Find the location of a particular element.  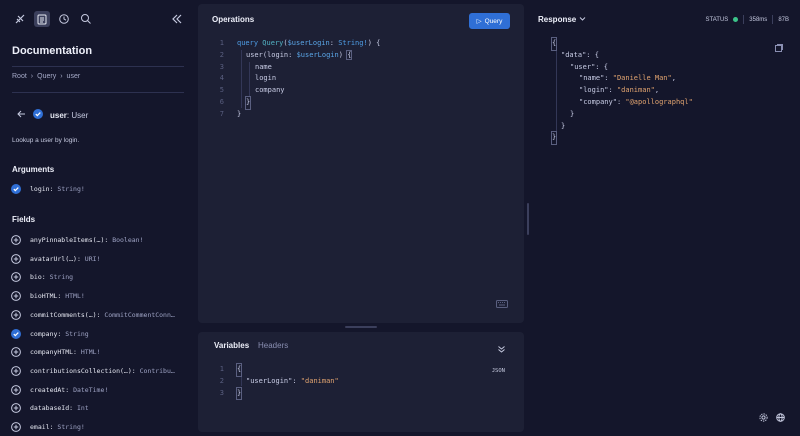

field-row: anyPinnableItems(…): Boolean! is located at coordinates (77, 240).